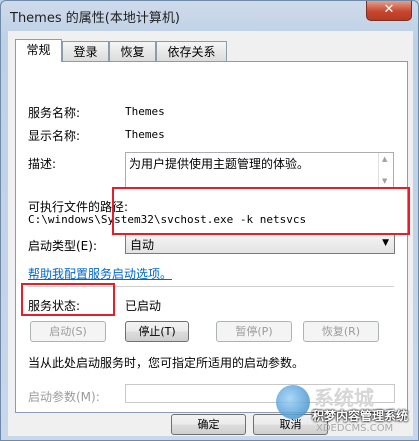 Image resolution: width=419 pixels, height=441 pixels. I want to click on description-label: 描述:, so click(42, 164).